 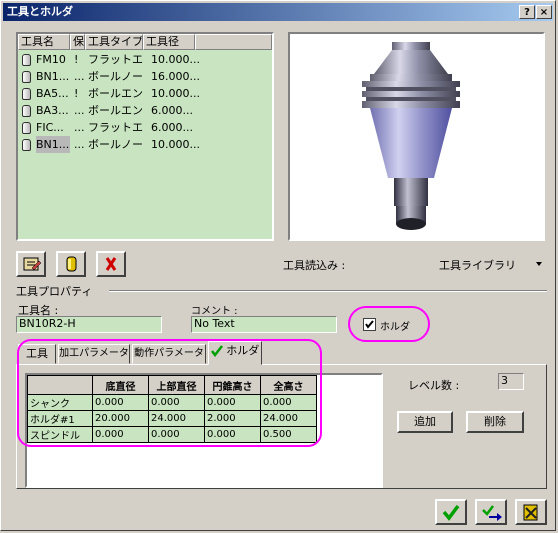 What do you see at coordinates (51, 59) in the screenshot?
I see `tool-name: FM10` at bounding box center [51, 59].